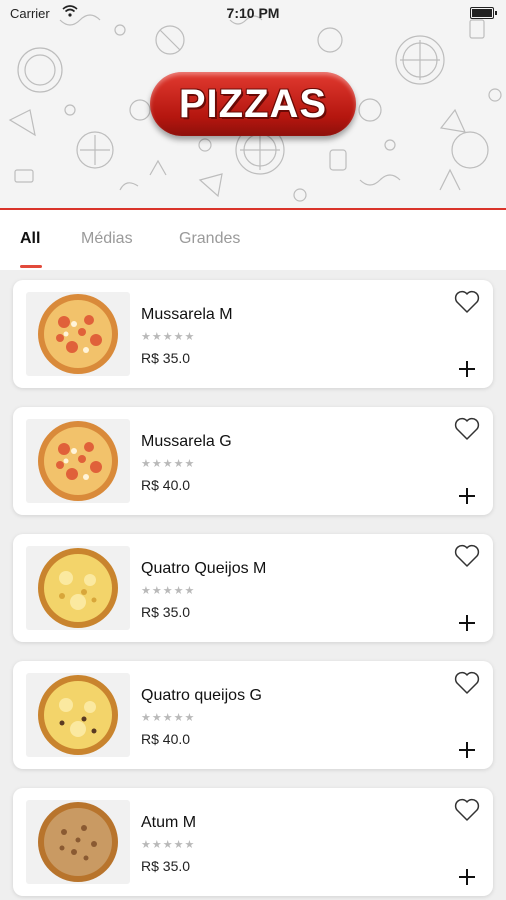 The height and width of the screenshot is (900, 506). I want to click on status-bar: Carrier 7:10 PM, so click(253, 13).